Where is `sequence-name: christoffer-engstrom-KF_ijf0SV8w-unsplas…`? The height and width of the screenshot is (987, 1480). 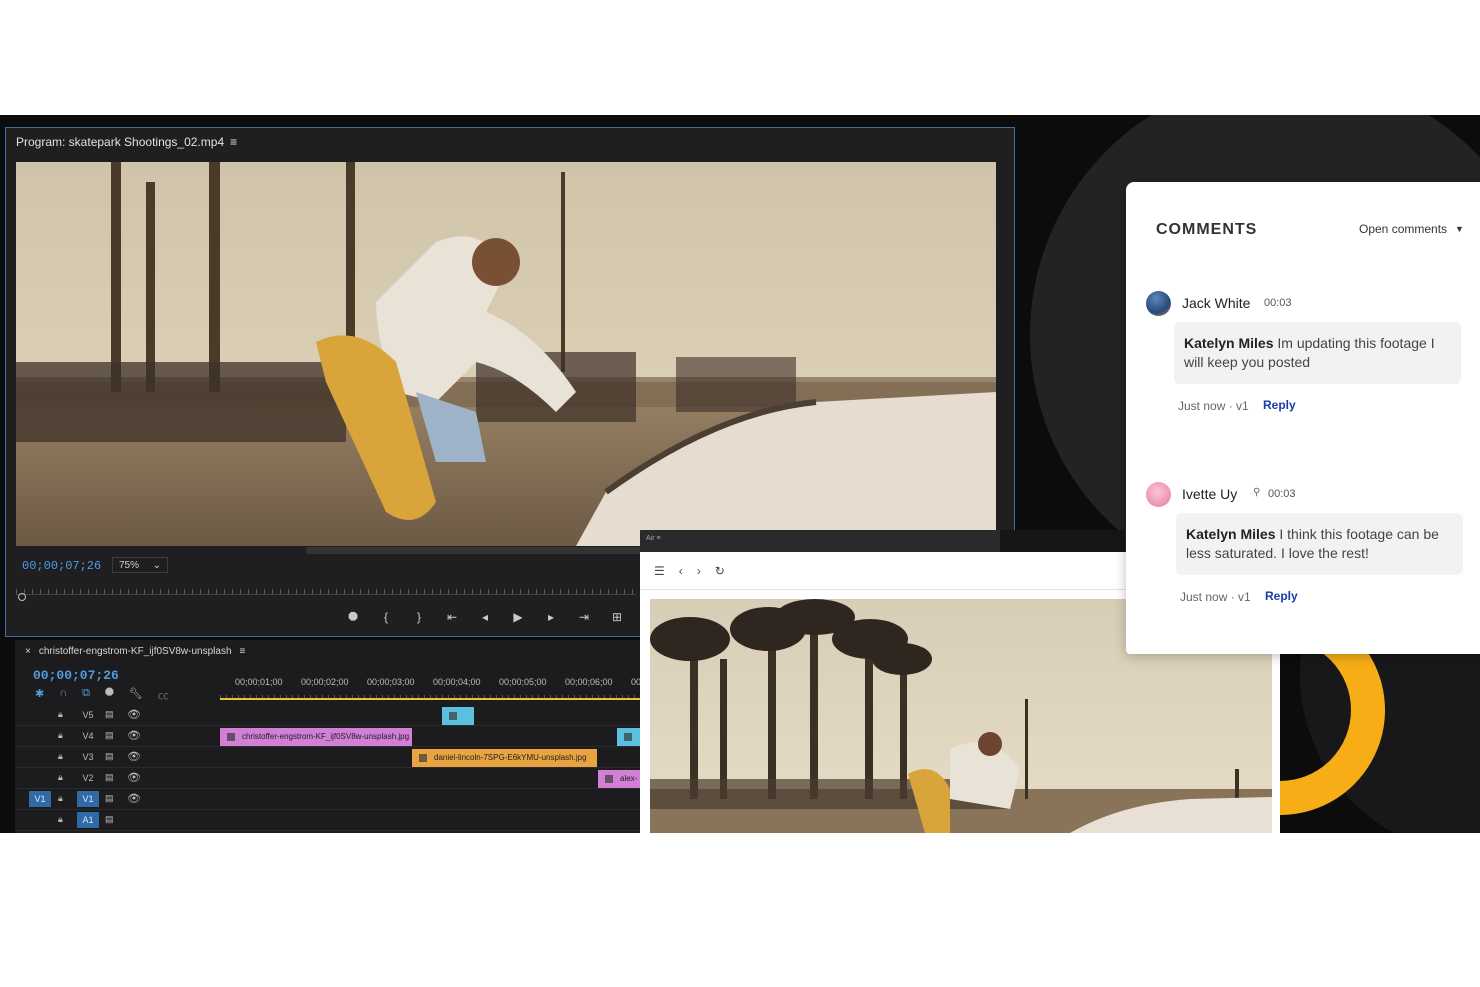
sequence-name: christoffer-engstrom-KF_ijf0SV8w-unsplas… is located at coordinates (135, 651).